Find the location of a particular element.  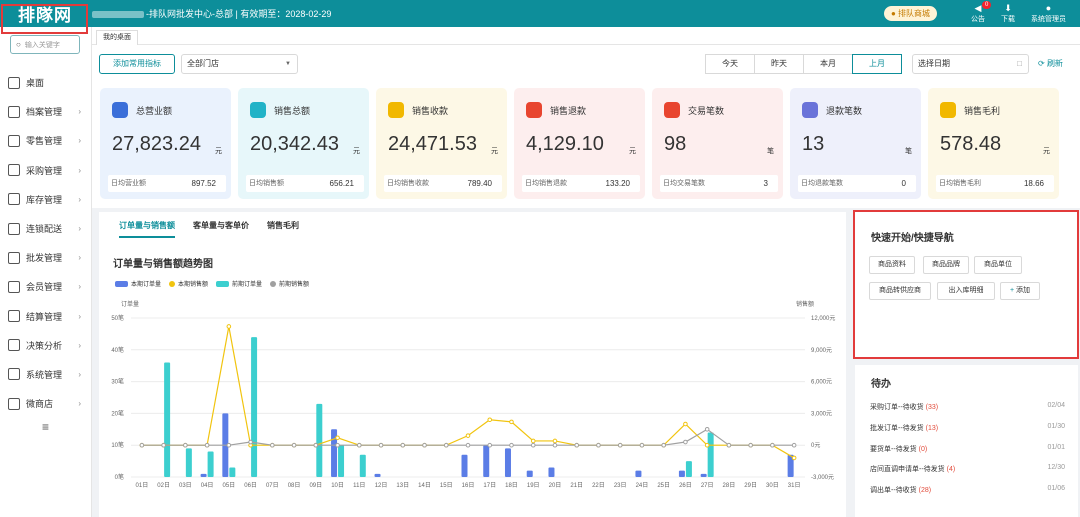

period-button: 本月 is located at coordinates (828, 64).